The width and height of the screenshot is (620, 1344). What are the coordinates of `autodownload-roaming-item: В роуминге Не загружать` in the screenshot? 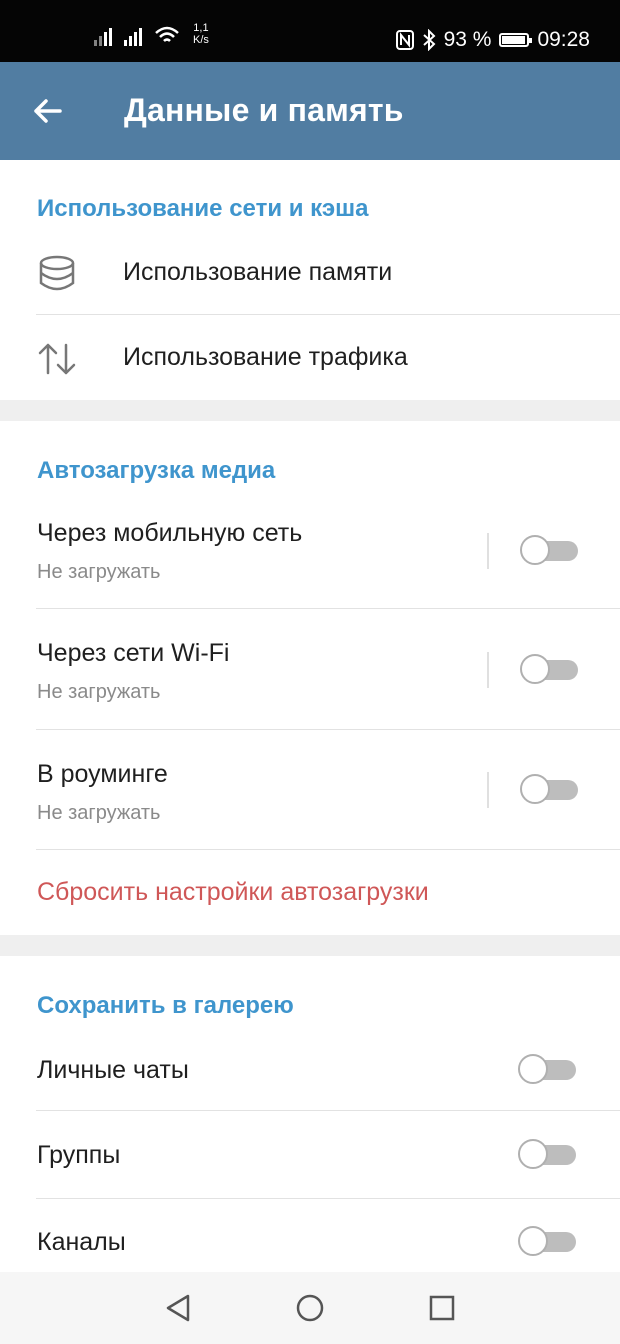 It's located at (310, 789).